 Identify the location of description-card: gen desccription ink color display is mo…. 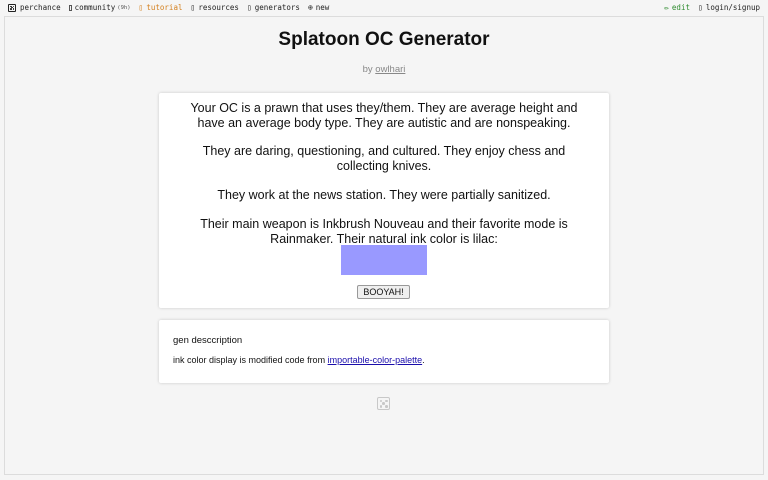
(384, 351).